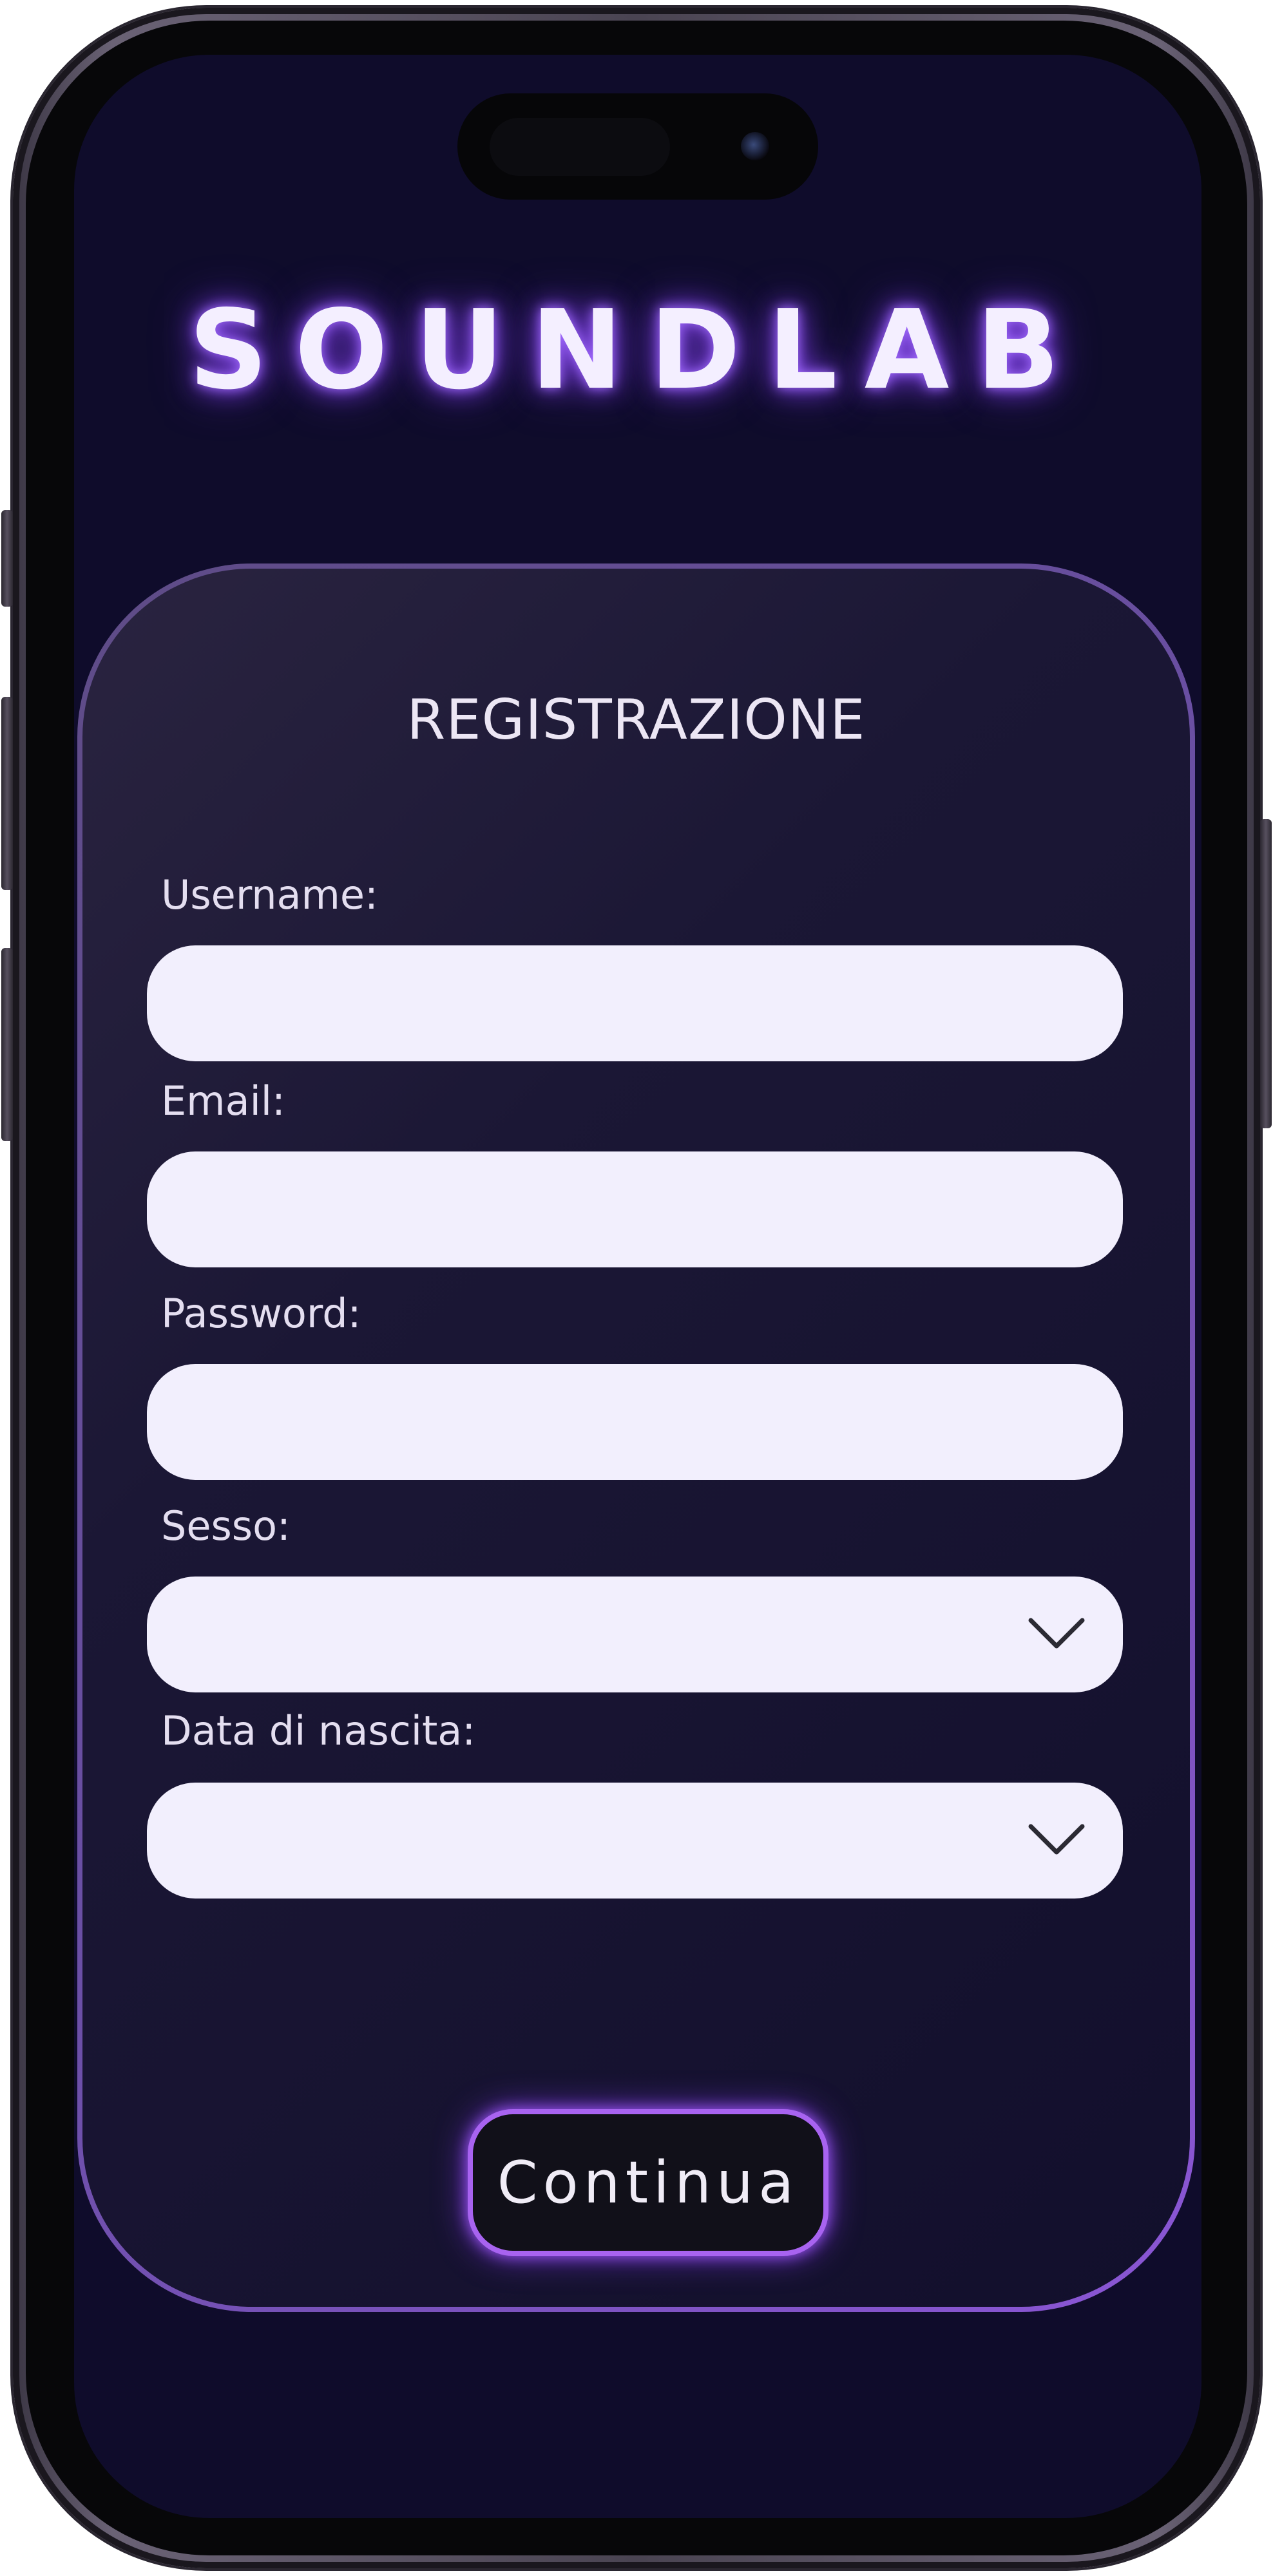  I want to click on action-button, so click(7, 558).